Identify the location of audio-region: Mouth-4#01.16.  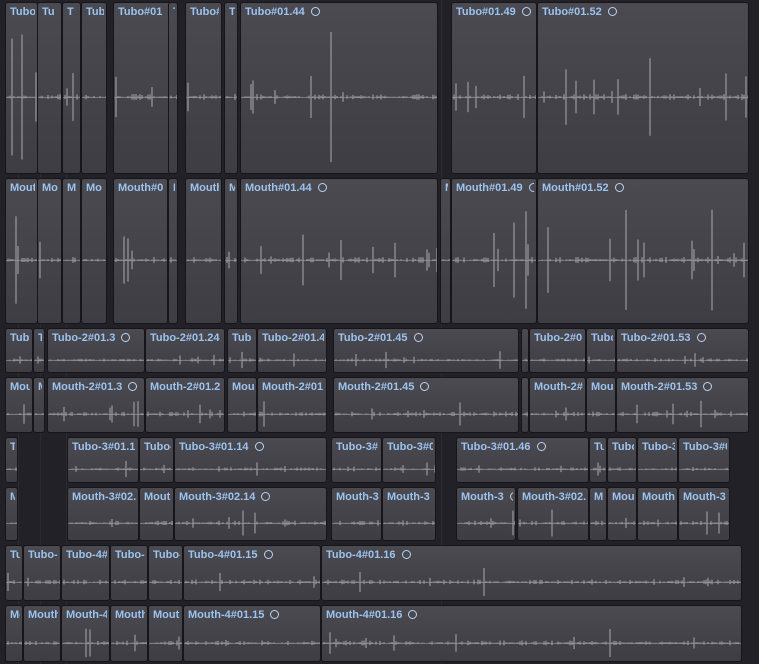
(531, 633).